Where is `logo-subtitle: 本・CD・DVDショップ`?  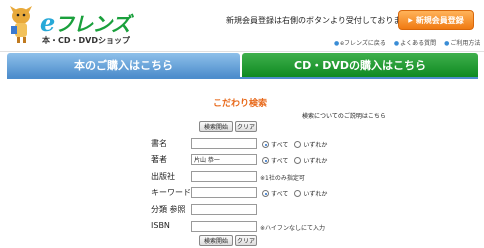
logo-subtitle: 本・CD・DVDショップ is located at coordinates (86, 40).